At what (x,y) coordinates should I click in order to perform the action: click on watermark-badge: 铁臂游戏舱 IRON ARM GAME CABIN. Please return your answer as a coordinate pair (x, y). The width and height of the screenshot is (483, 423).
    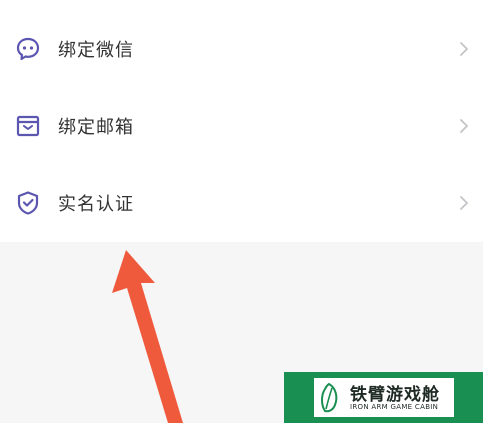
    Looking at the image, I should click on (383, 397).